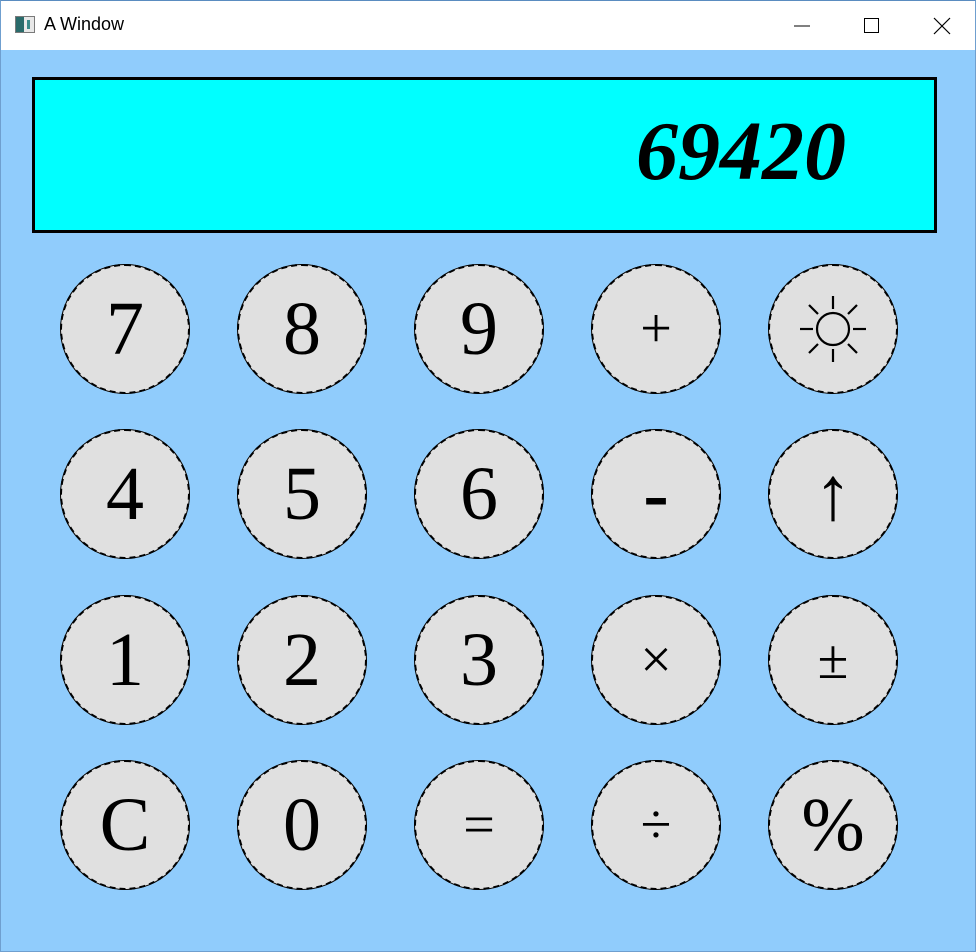 The image size is (976, 952). What do you see at coordinates (25, 24) in the screenshot?
I see `app-window-icon` at bounding box center [25, 24].